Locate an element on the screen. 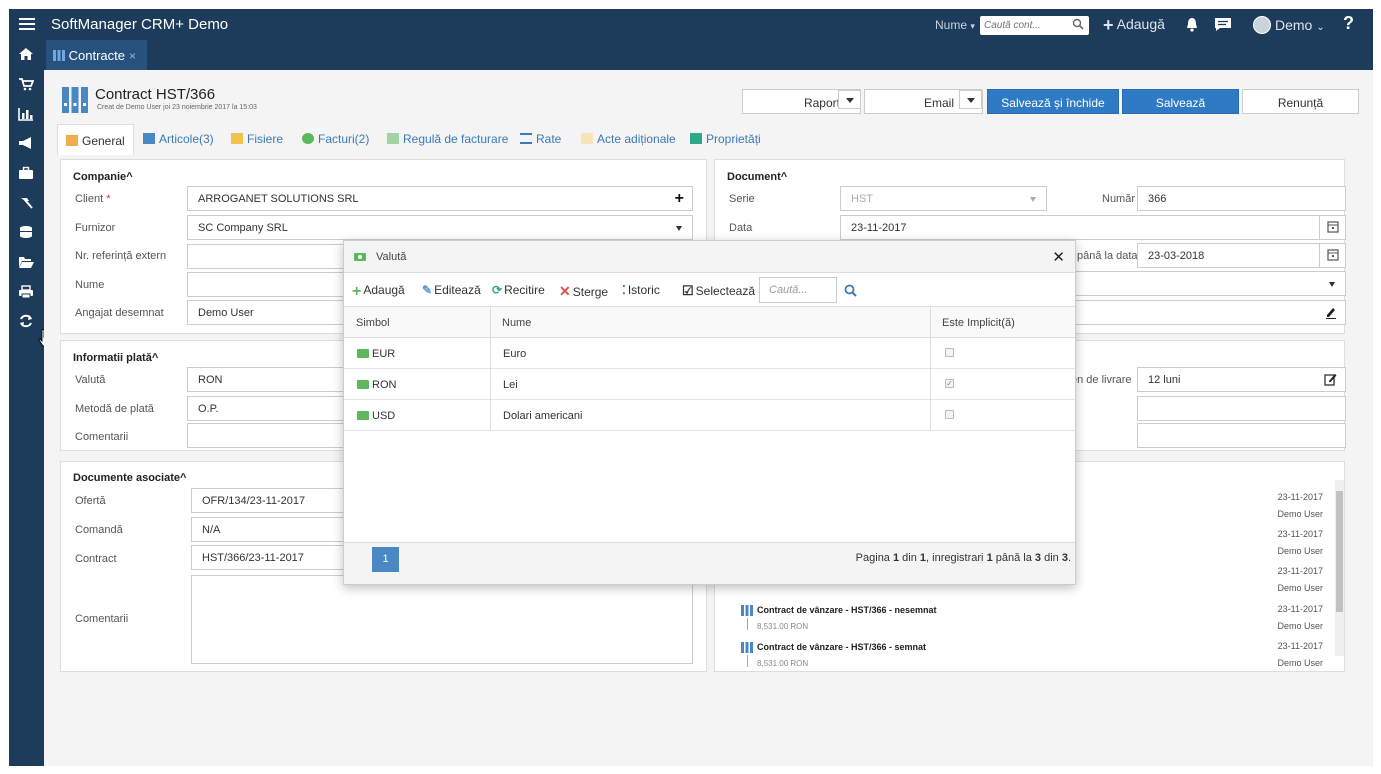  folder-open-icon is located at coordinates (26, 262).